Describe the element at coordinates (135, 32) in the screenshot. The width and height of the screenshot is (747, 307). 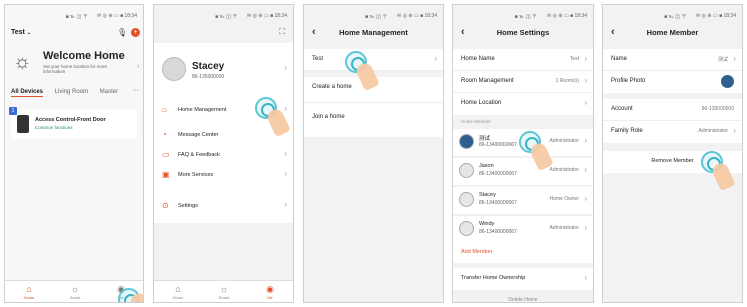
I see `add-icon: +` at that location.